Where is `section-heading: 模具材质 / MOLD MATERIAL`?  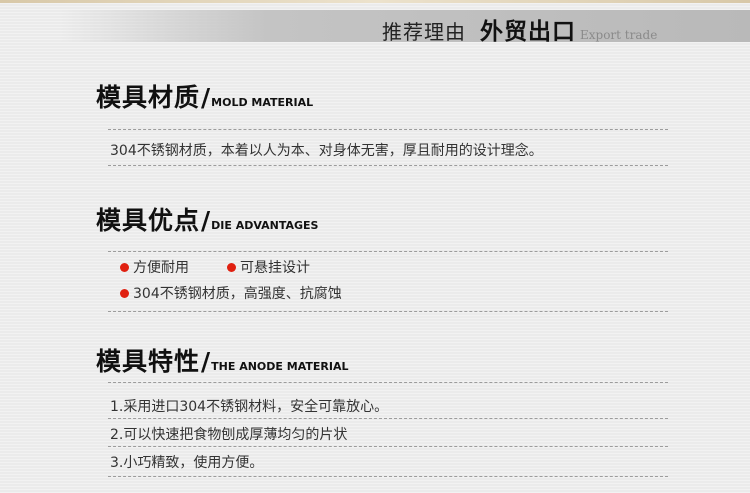
section-heading: 模具材质 / MOLD MATERIAL is located at coordinates (382, 96).